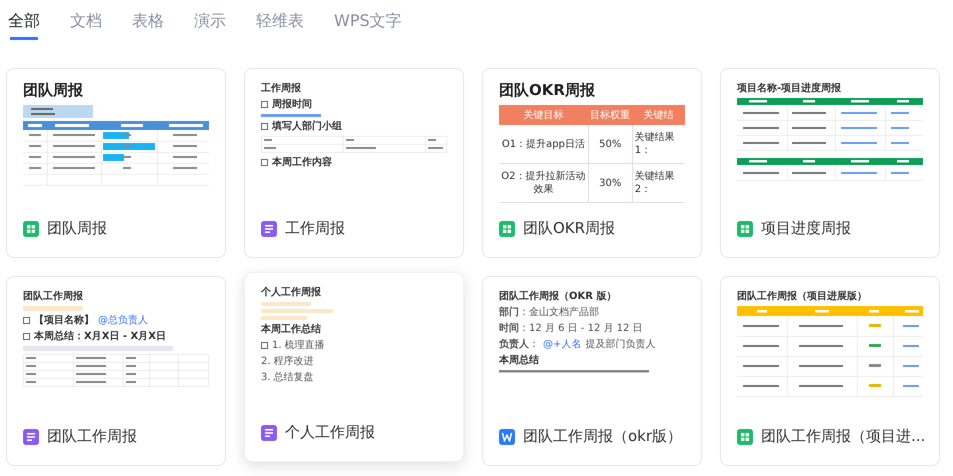 Image resolution: width=953 pixels, height=476 pixels. I want to click on preview-title: 团队工作周报（OKR 版）, so click(557, 296).